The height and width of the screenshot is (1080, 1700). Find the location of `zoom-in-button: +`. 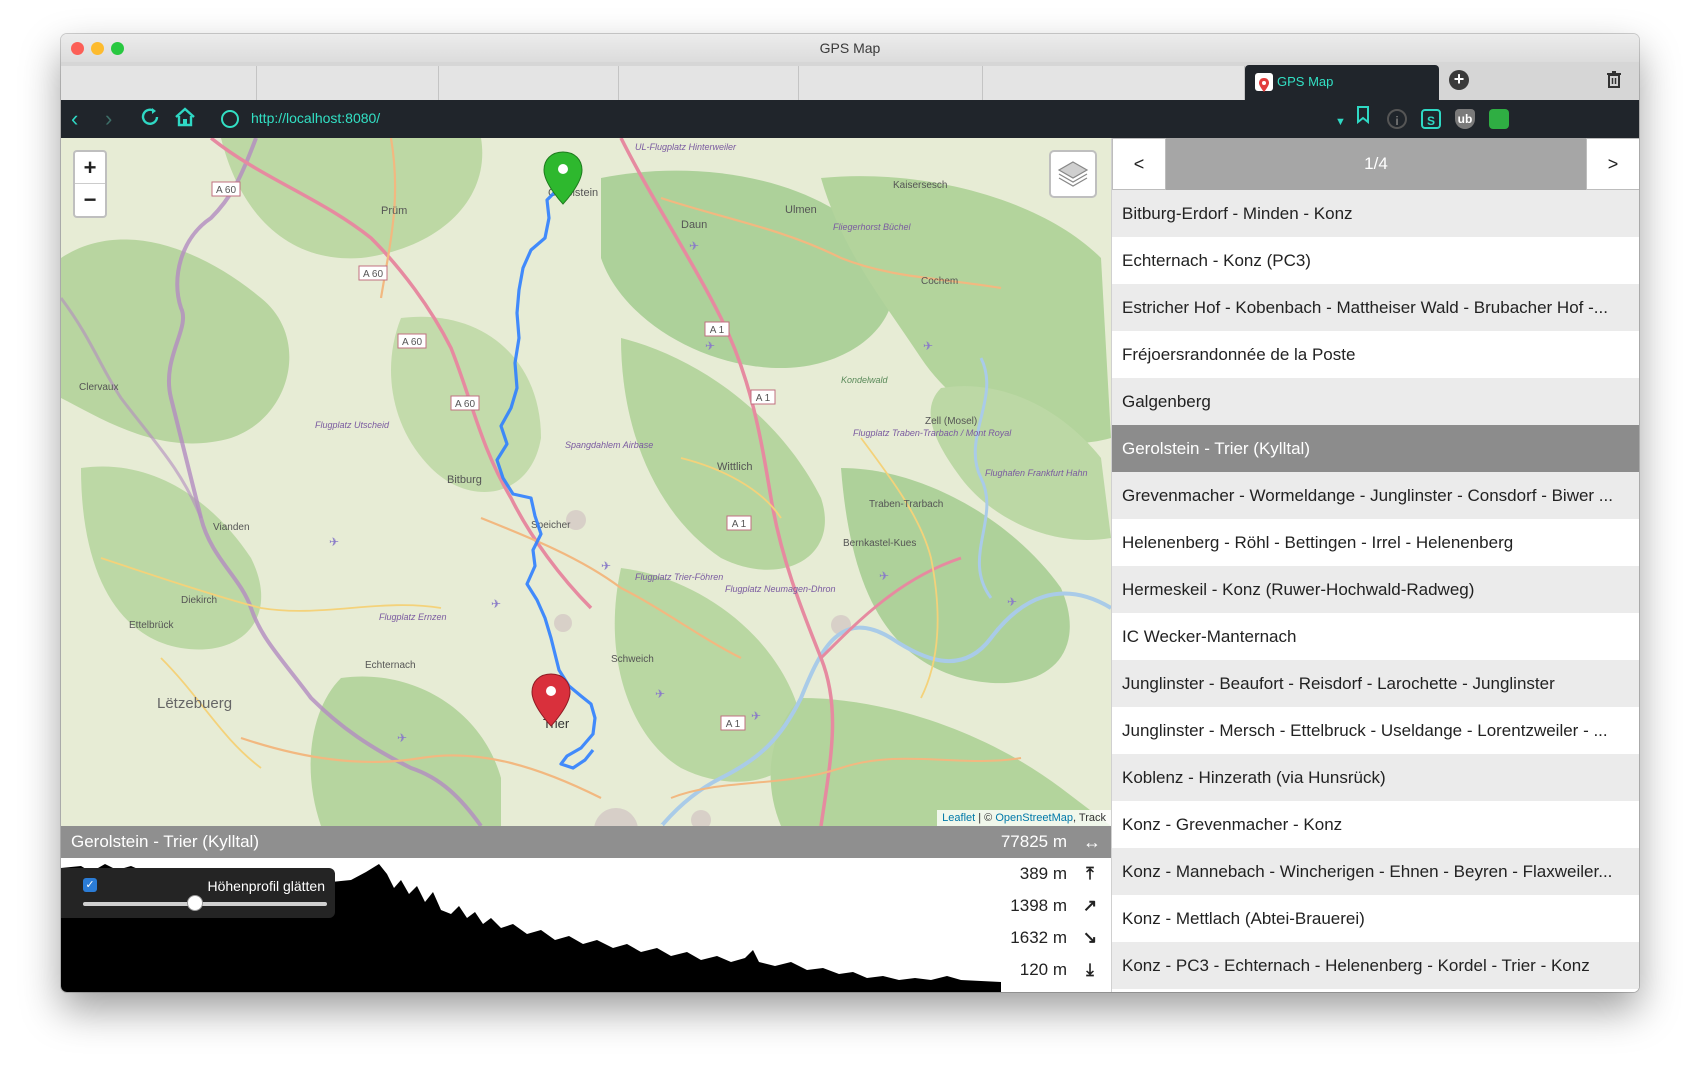

zoom-in-button: + is located at coordinates (90, 168).